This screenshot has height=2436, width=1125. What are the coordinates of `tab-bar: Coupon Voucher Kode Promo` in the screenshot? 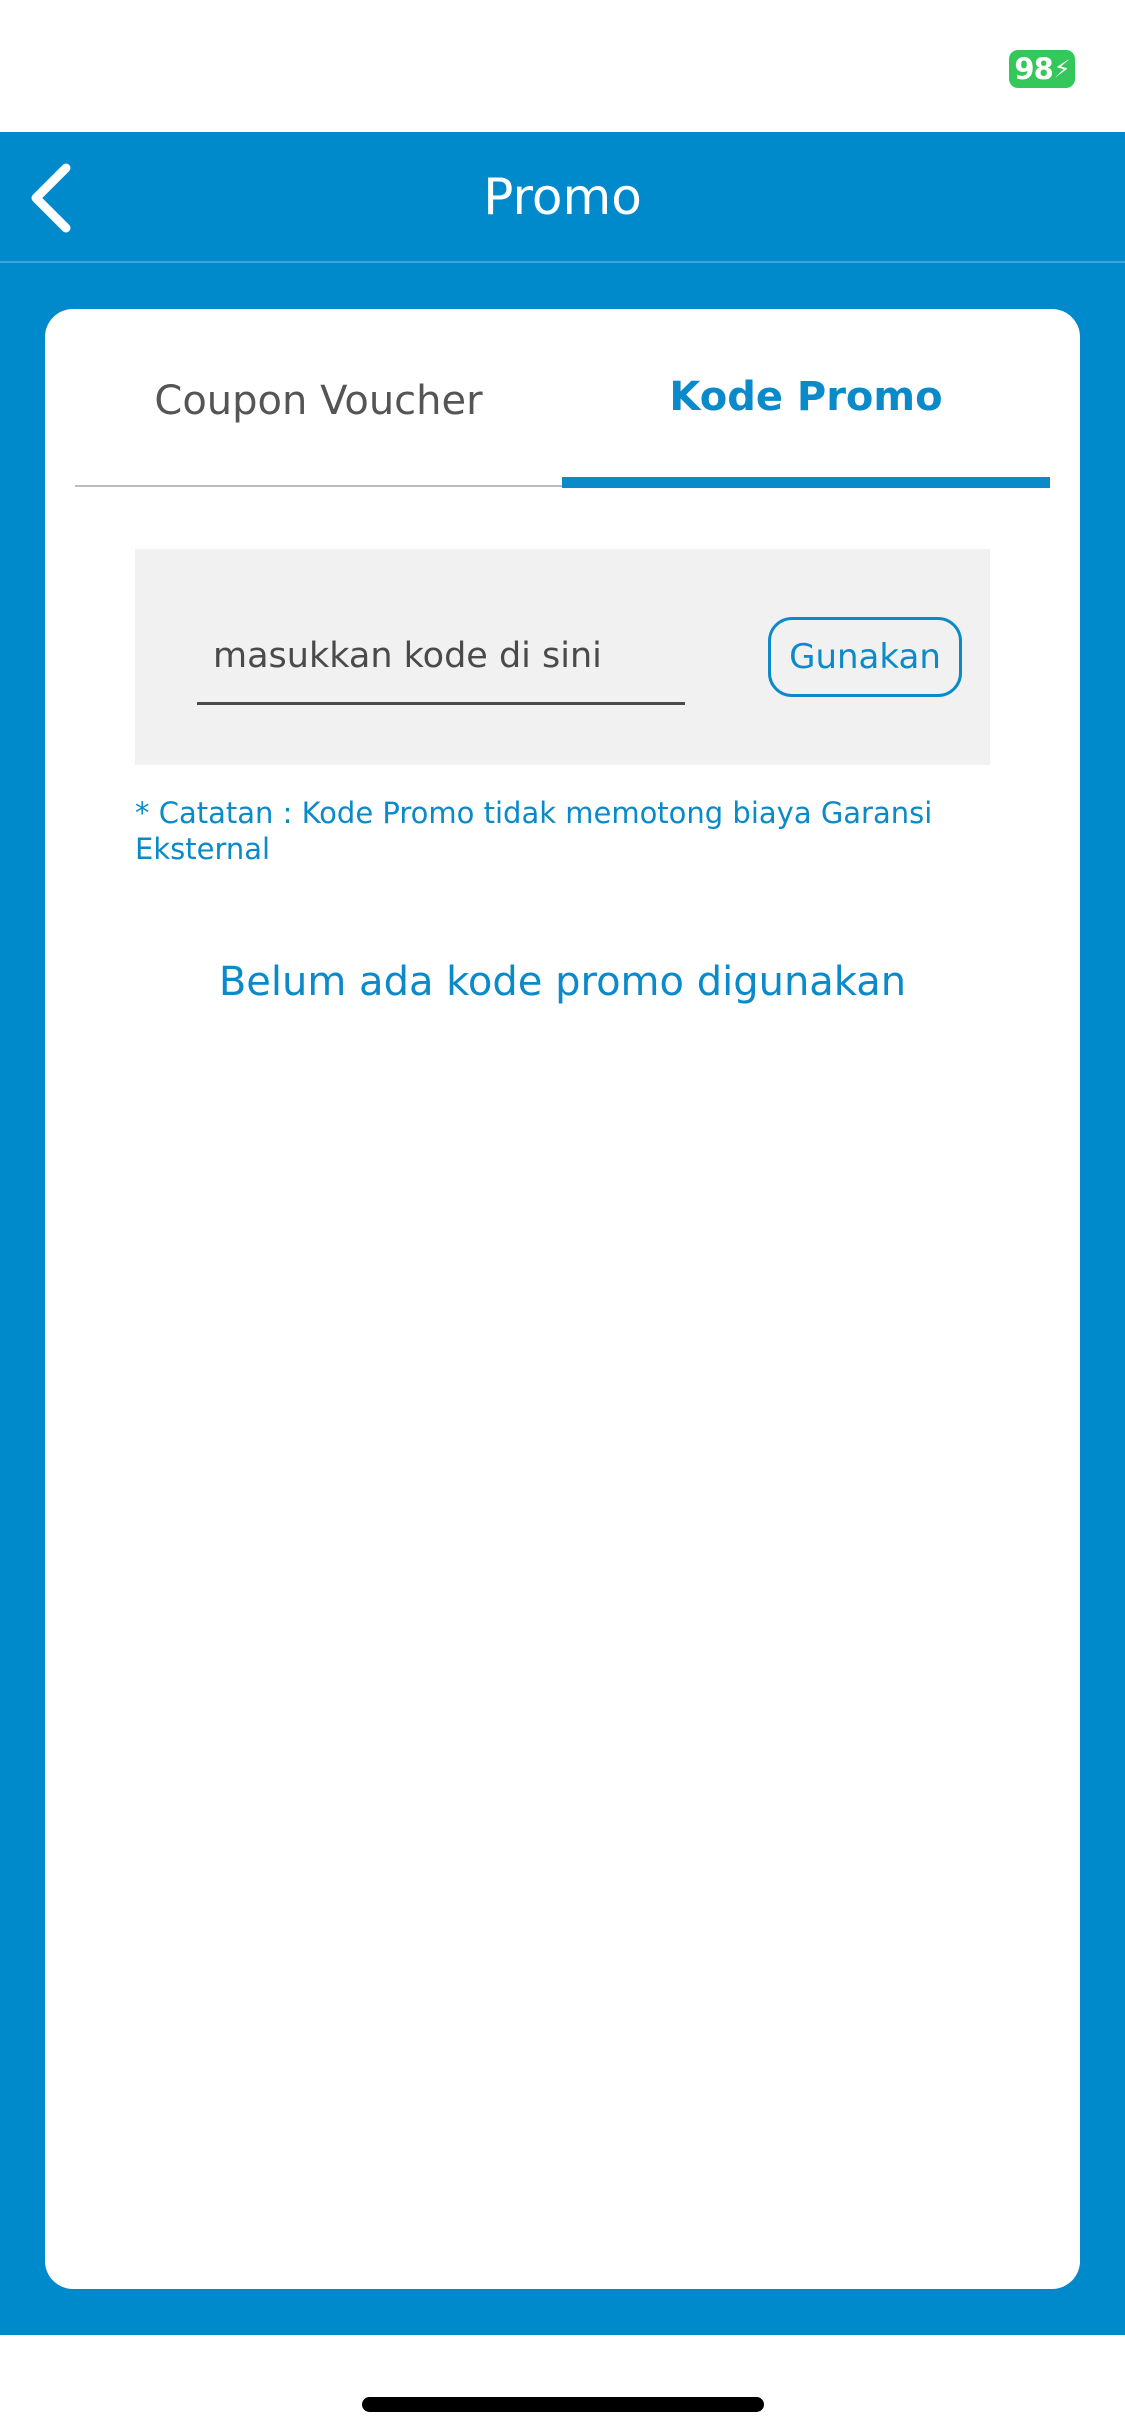 It's located at (562, 399).